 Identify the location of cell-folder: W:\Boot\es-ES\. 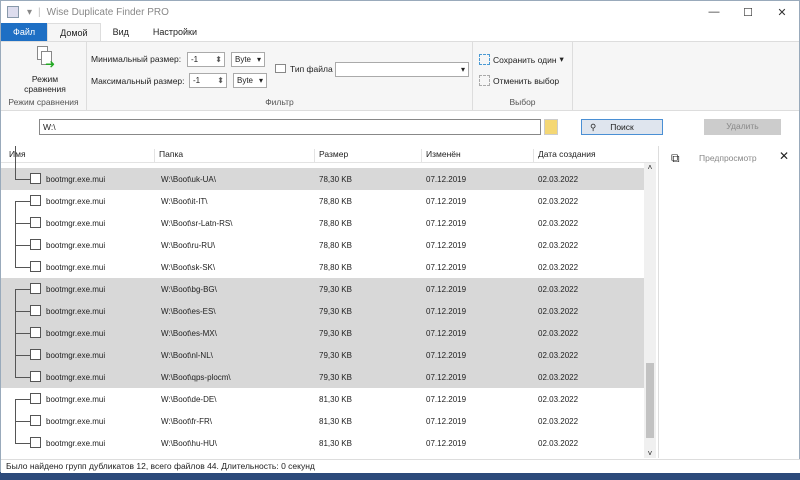
(188, 311).